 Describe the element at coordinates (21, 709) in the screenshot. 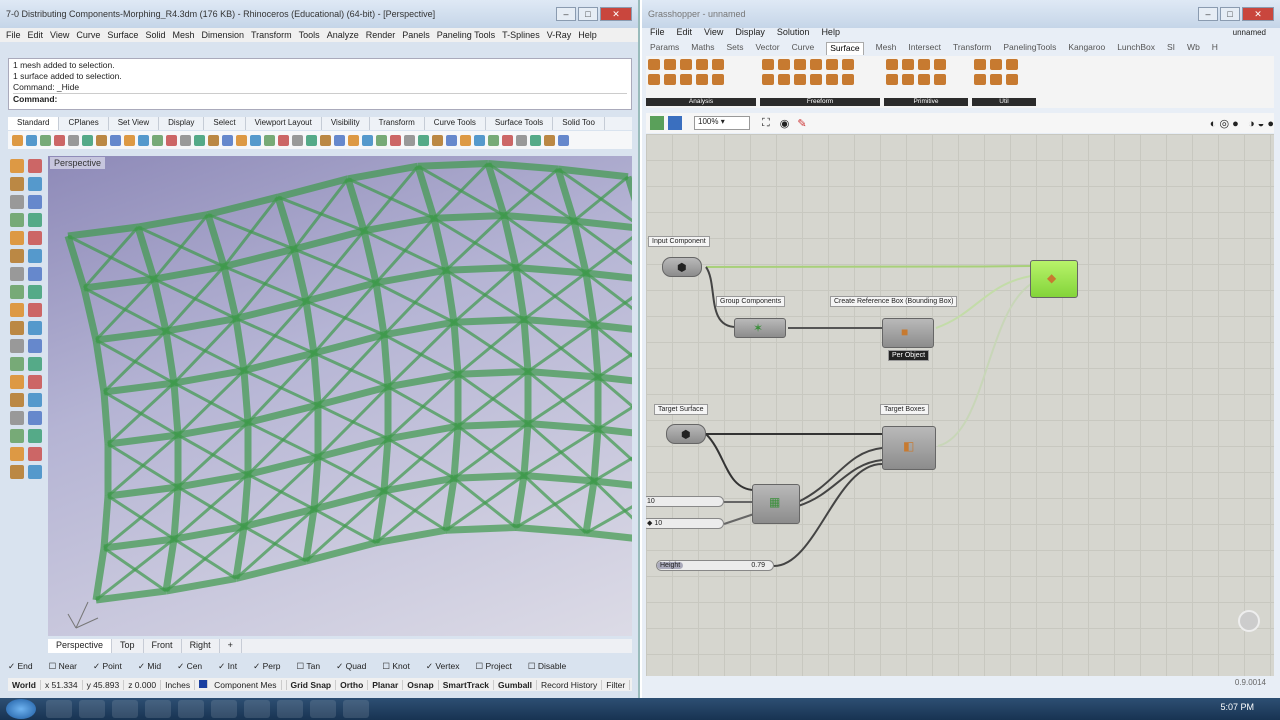

I see `start-button-icon` at that location.